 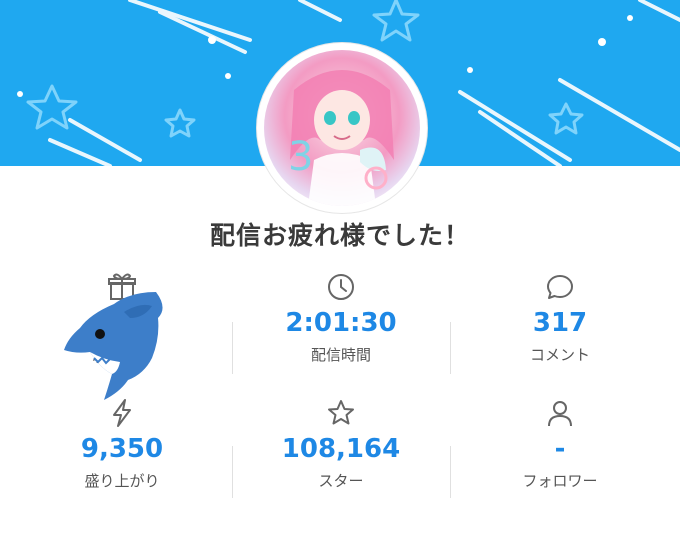 I want to click on stat-label: 盛り上がり, so click(x=122, y=481).